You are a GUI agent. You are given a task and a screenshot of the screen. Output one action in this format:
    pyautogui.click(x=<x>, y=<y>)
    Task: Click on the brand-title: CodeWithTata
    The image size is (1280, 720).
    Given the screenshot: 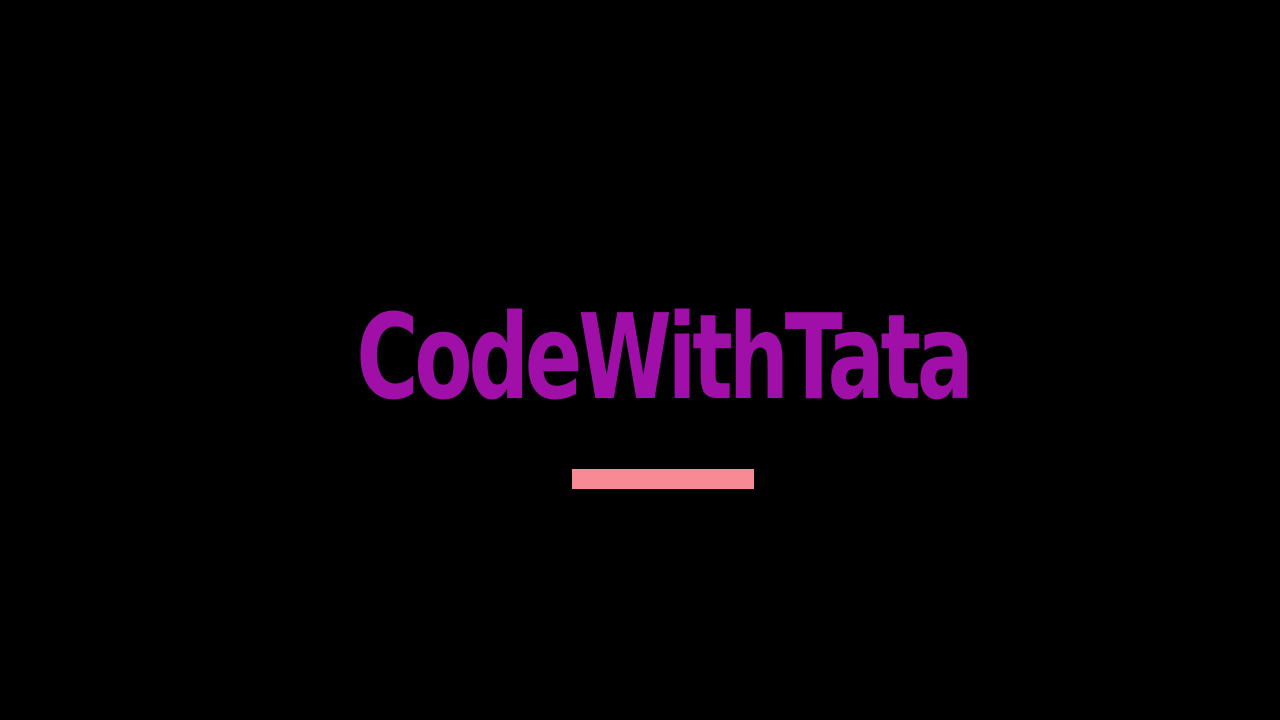 What is the action you would take?
    pyautogui.click(x=665, y=357)
    